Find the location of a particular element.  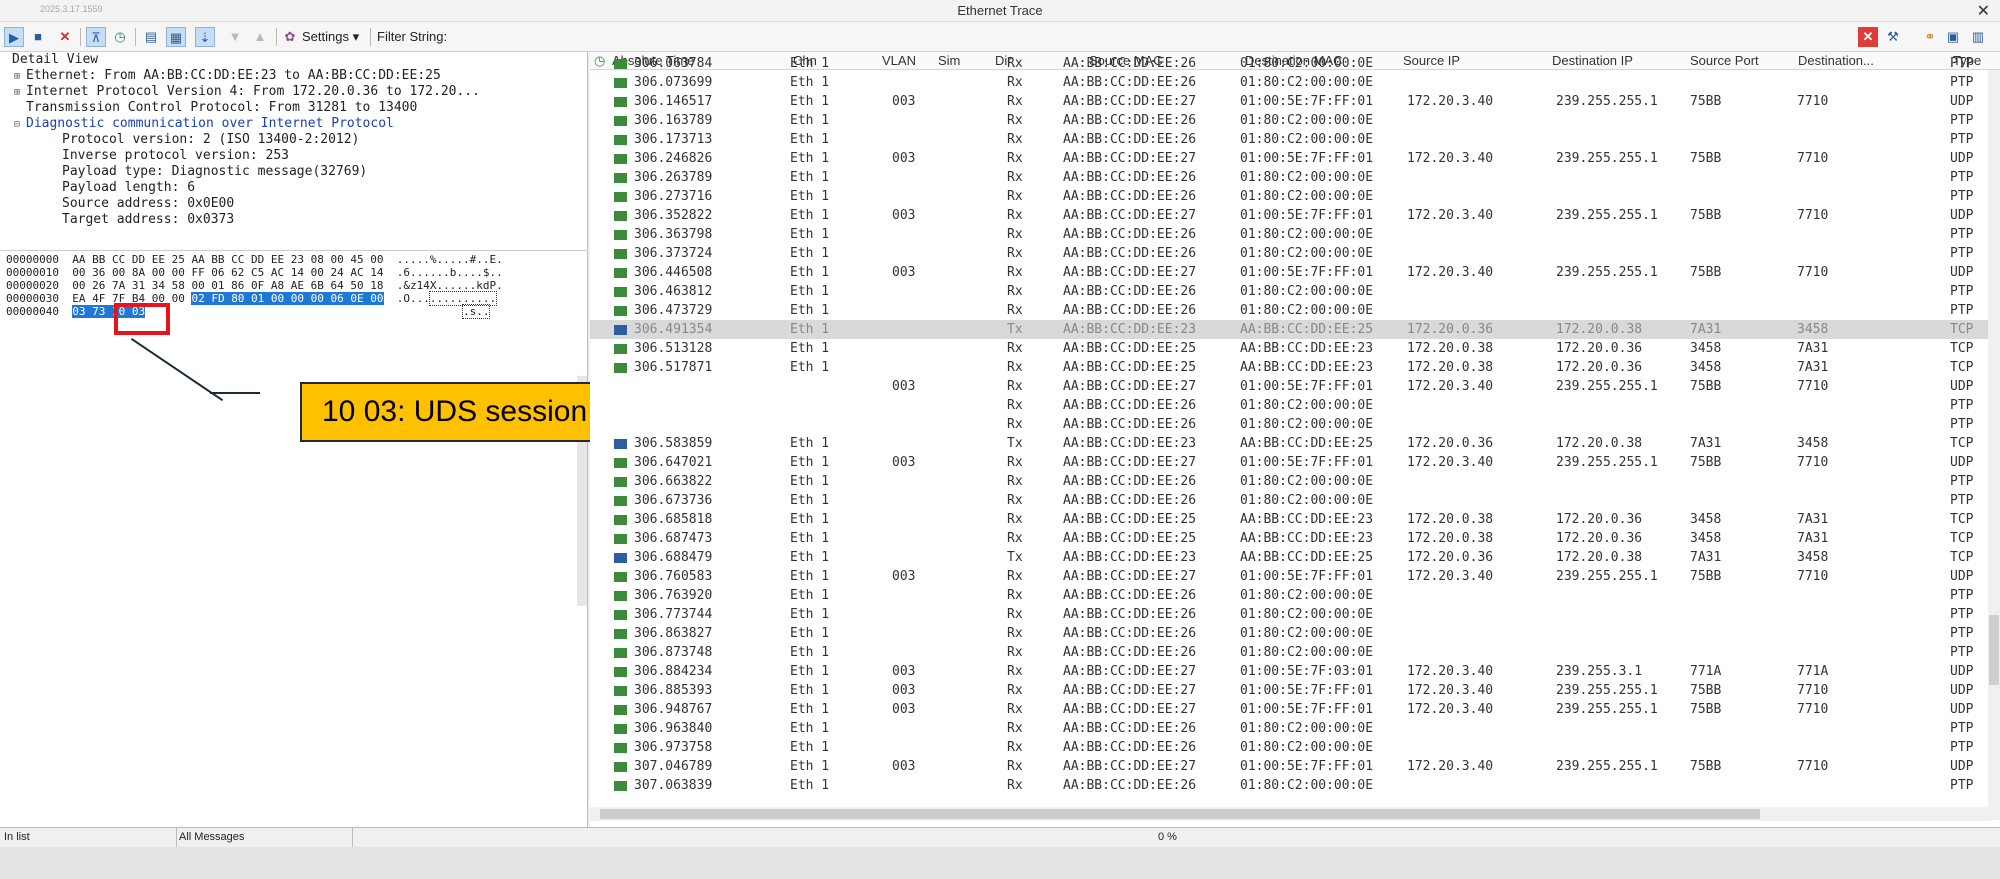

sort-icon: ⇣ is located at coordinates (205, 37).